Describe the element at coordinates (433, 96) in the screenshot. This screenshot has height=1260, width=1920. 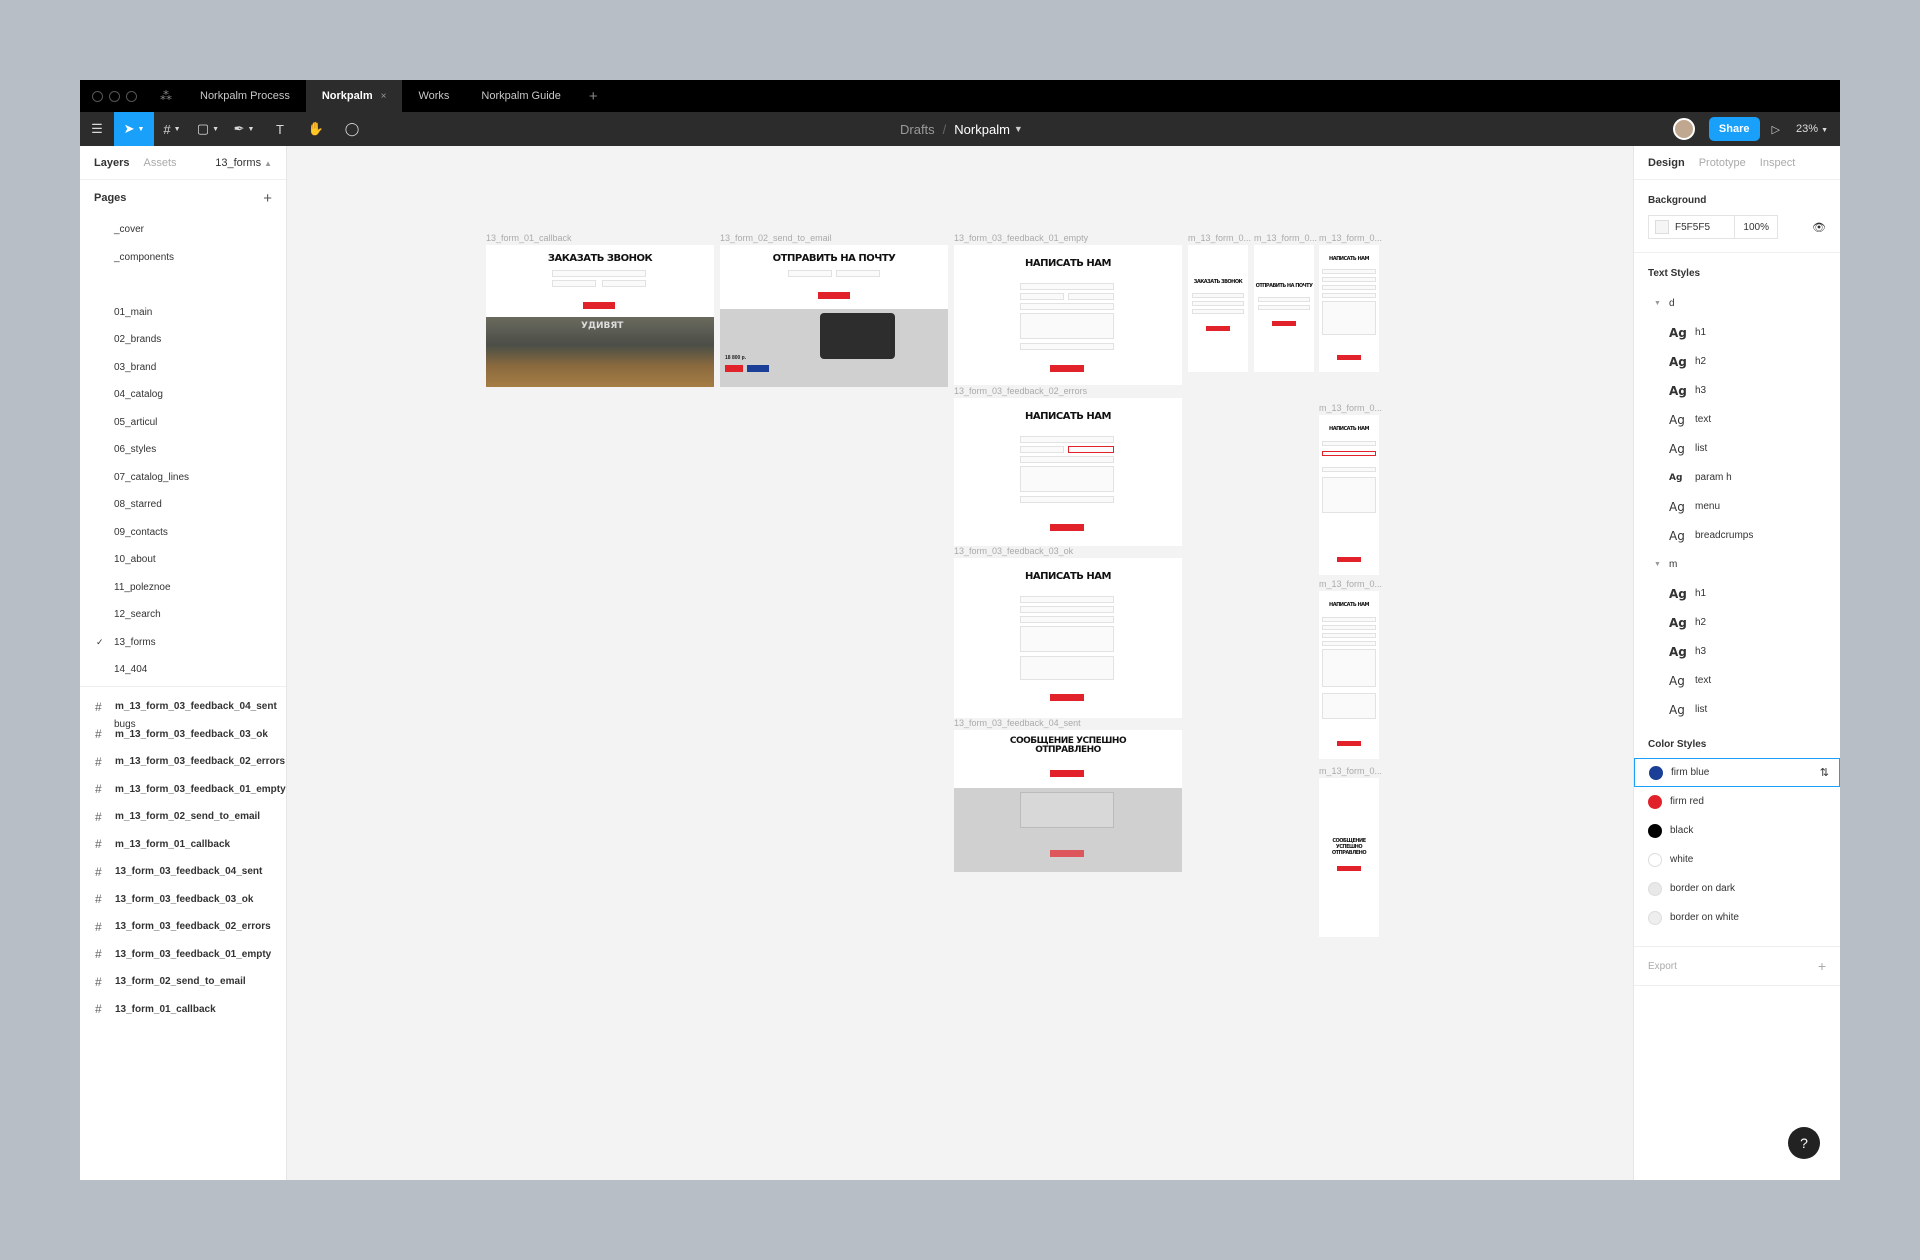
I see `tab-works: Works` at that location.